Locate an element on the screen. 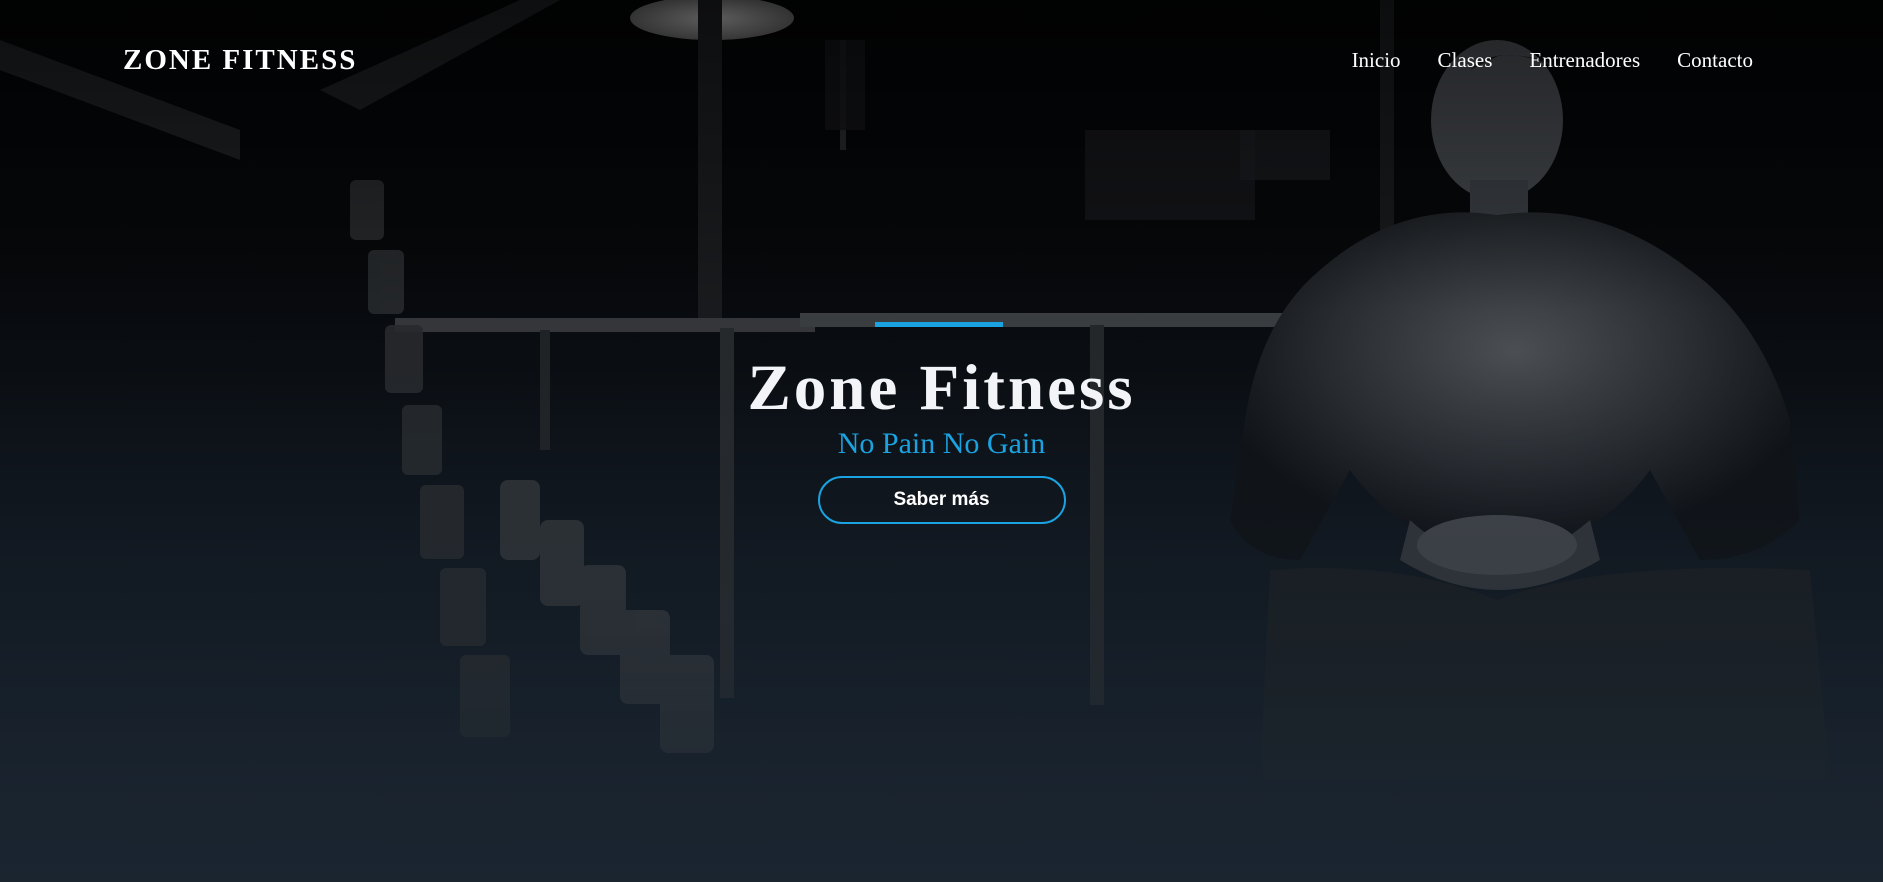 The image size is (1883, 882). hero-subtitle: No Pain No Gain is located at coordinates (941, 443).